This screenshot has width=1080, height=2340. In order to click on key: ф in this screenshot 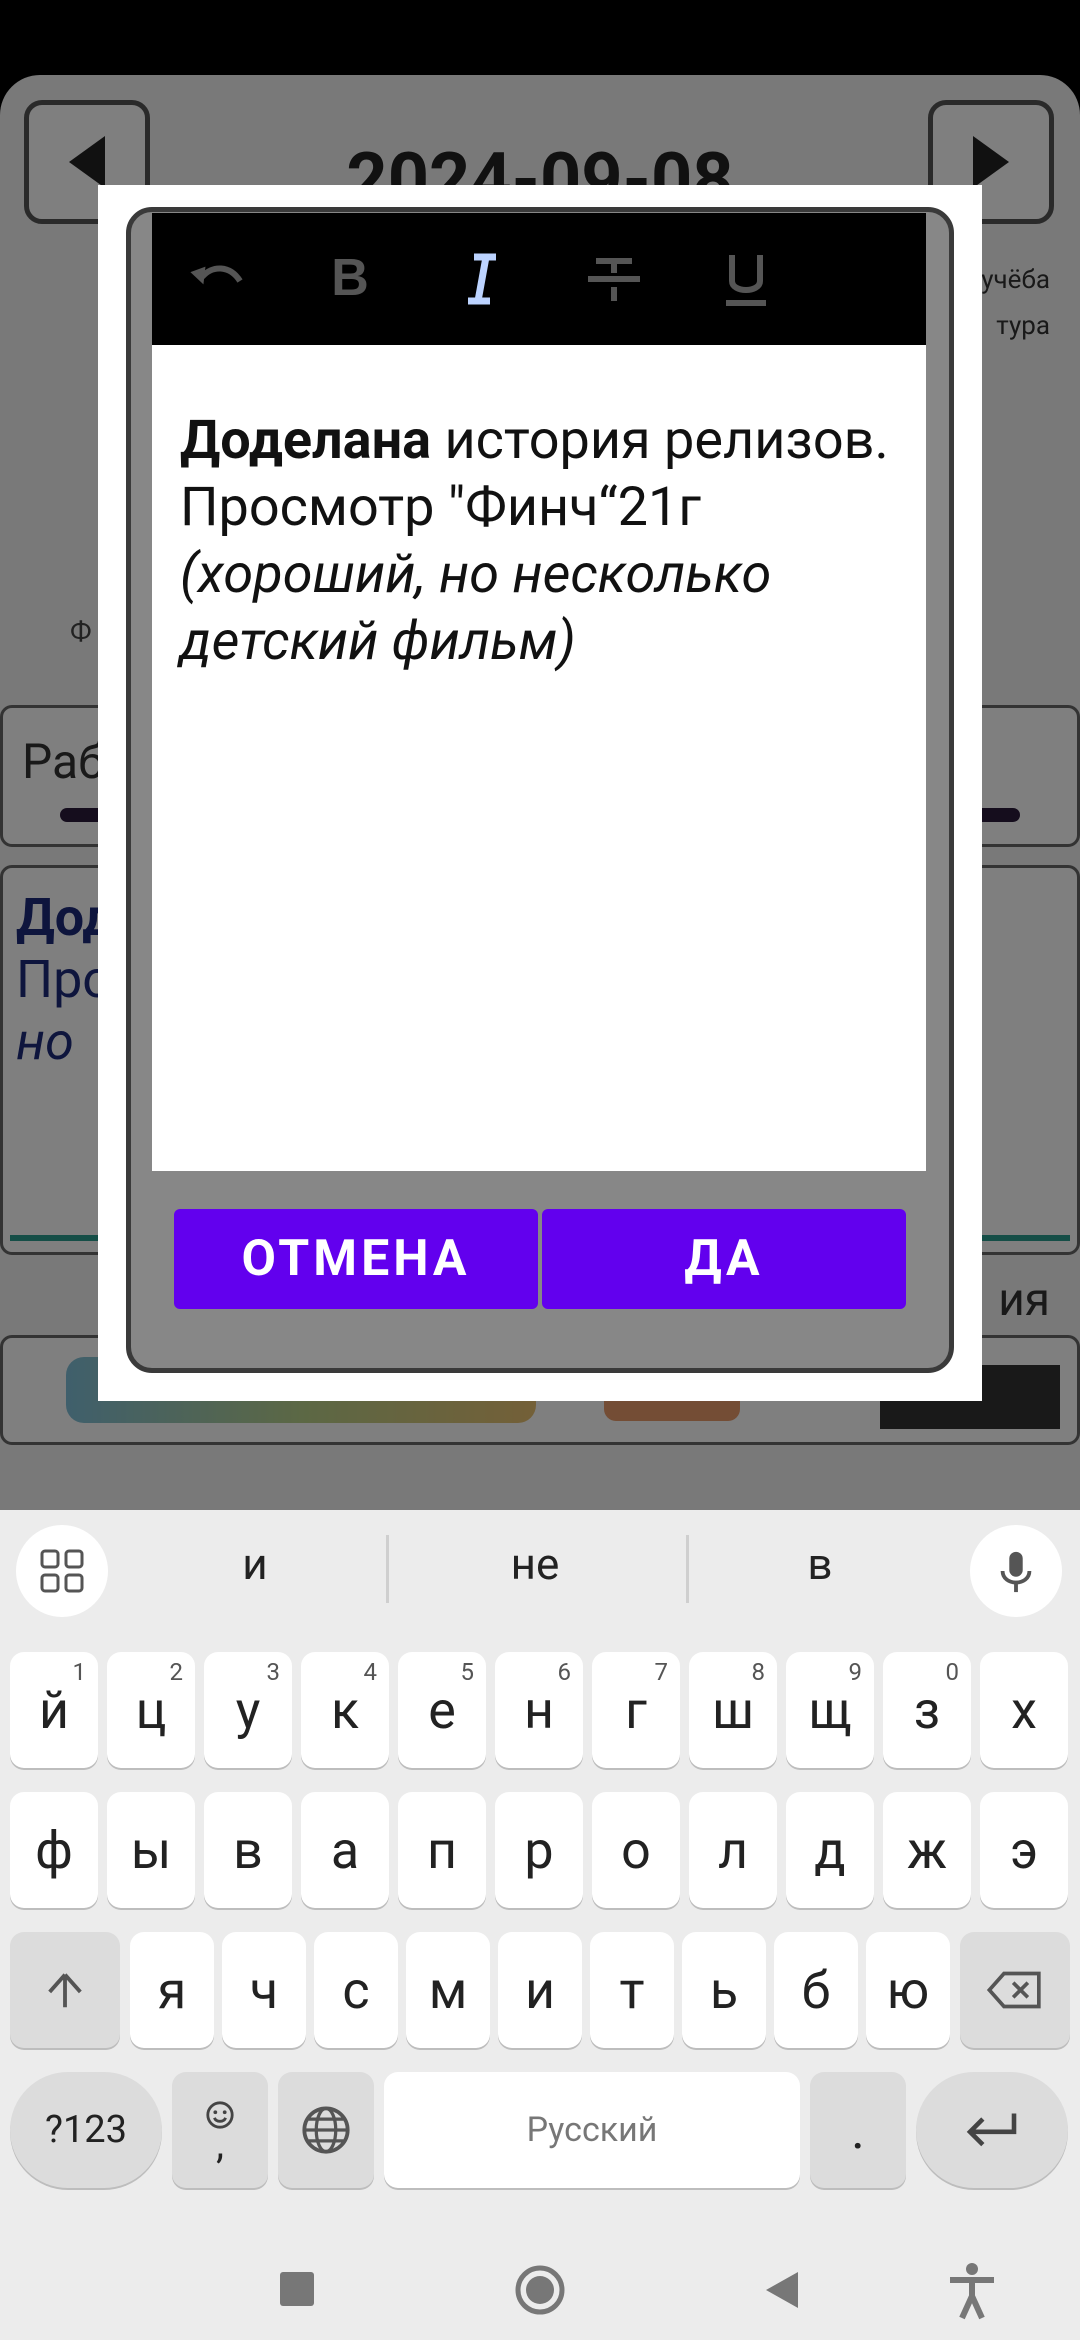, I will do `click(54, 1850)`.